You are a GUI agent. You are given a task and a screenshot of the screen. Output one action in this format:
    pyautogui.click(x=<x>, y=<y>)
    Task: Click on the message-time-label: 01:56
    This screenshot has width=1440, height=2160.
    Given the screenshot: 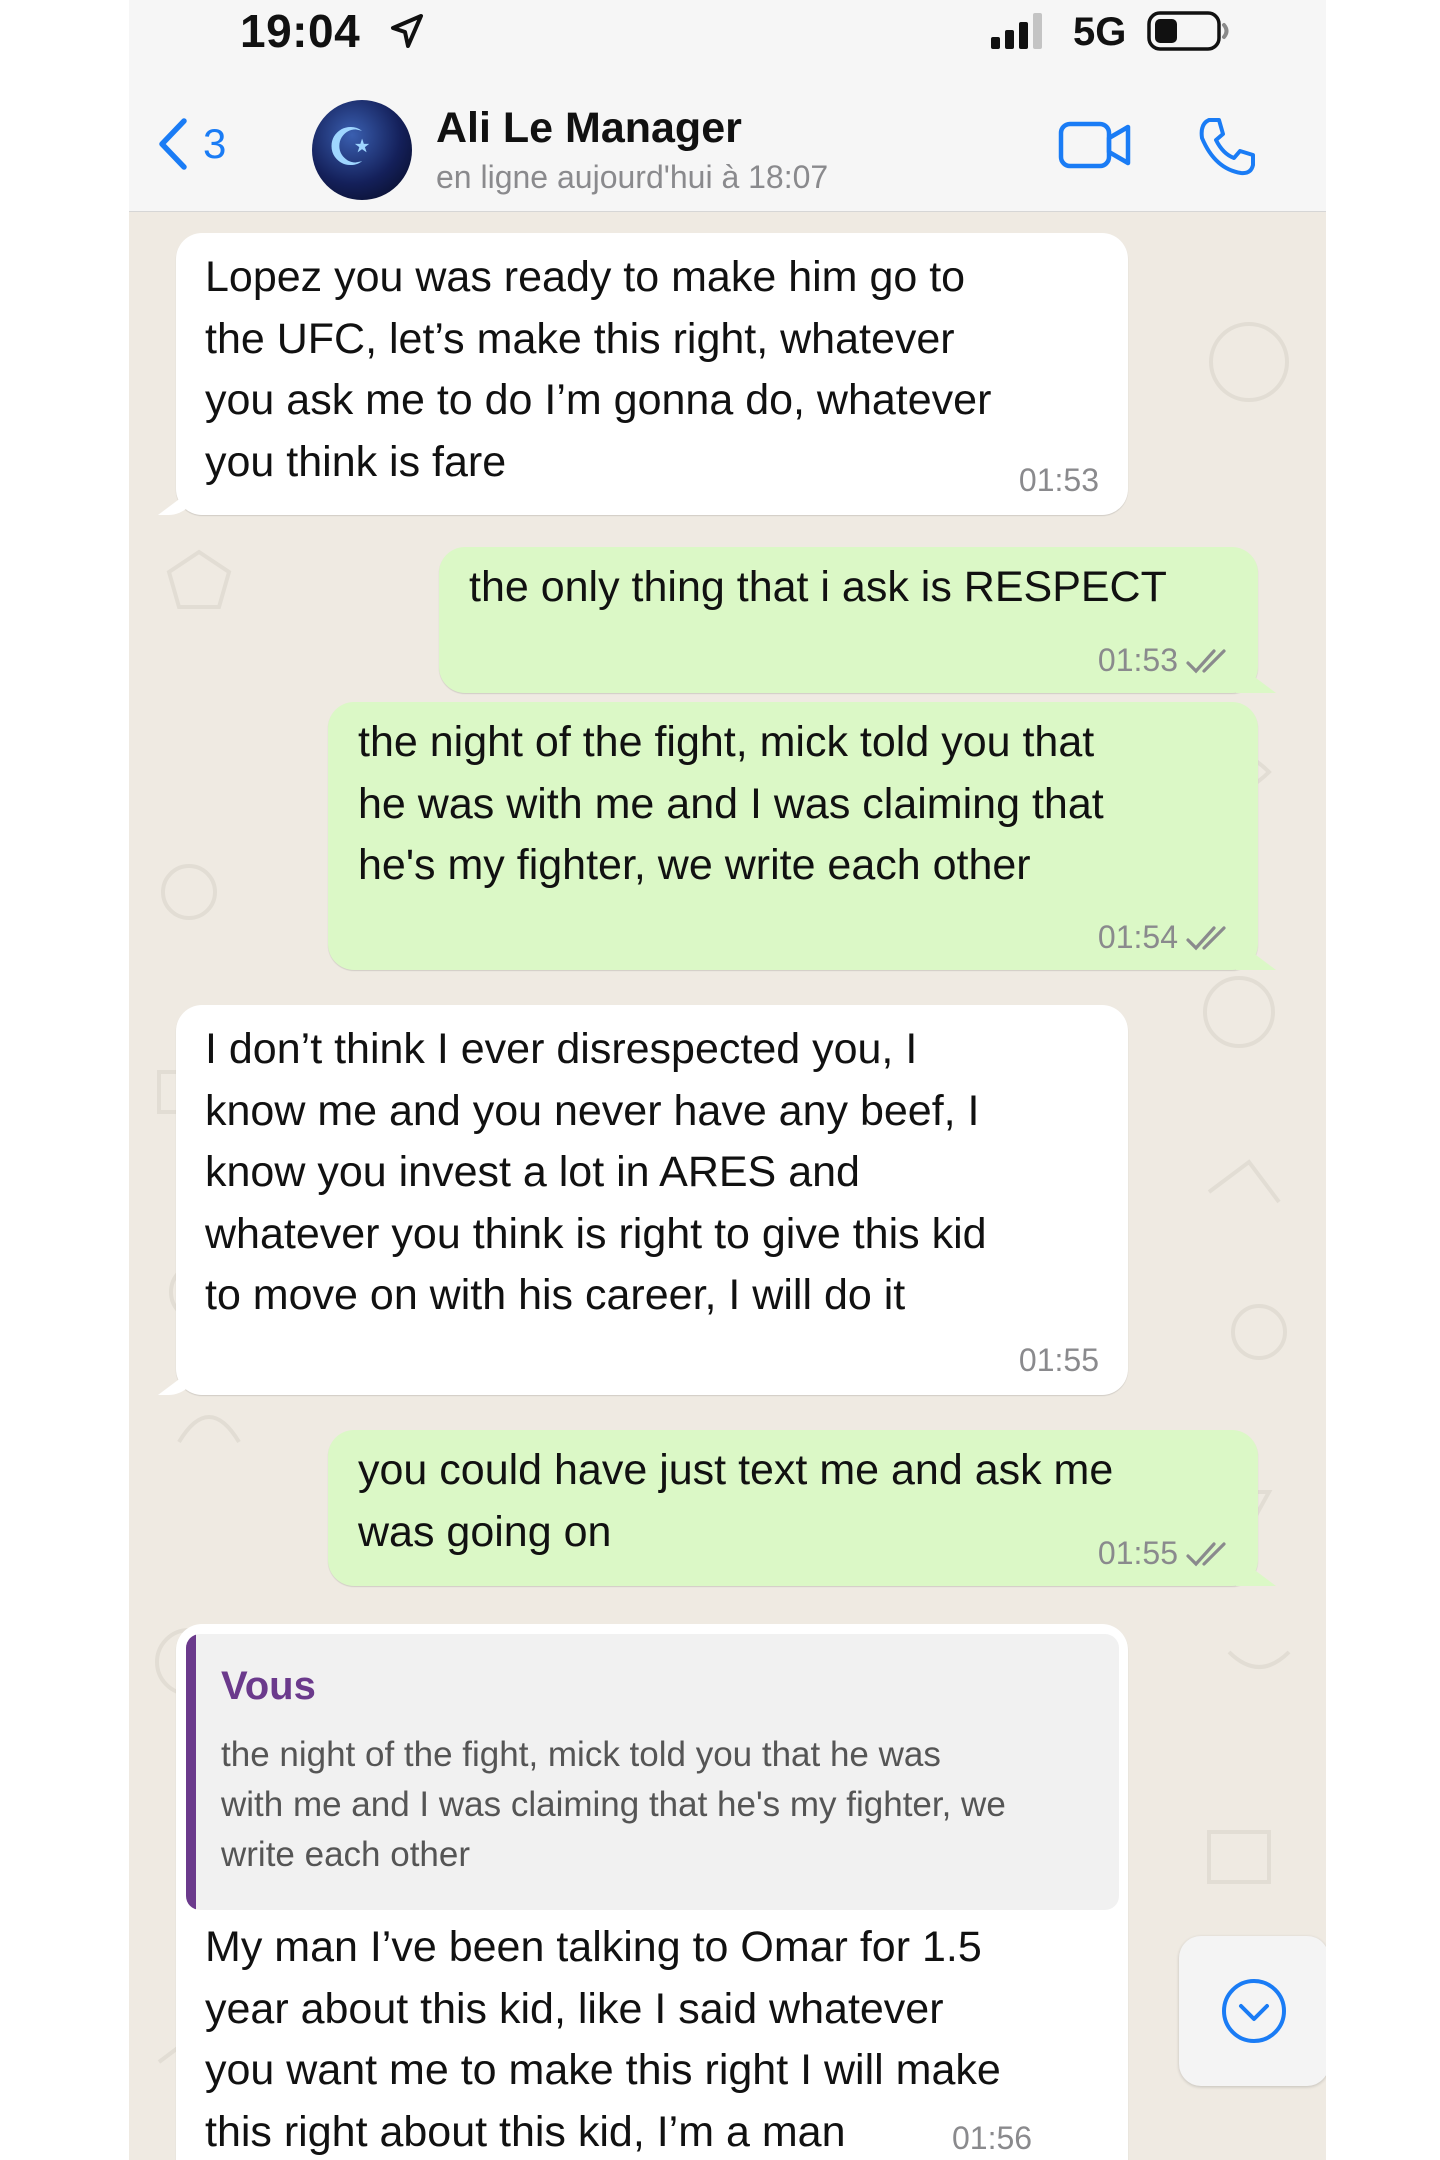 What is the action you would take?
    pyautogui.click(x=992, y=2138)
    